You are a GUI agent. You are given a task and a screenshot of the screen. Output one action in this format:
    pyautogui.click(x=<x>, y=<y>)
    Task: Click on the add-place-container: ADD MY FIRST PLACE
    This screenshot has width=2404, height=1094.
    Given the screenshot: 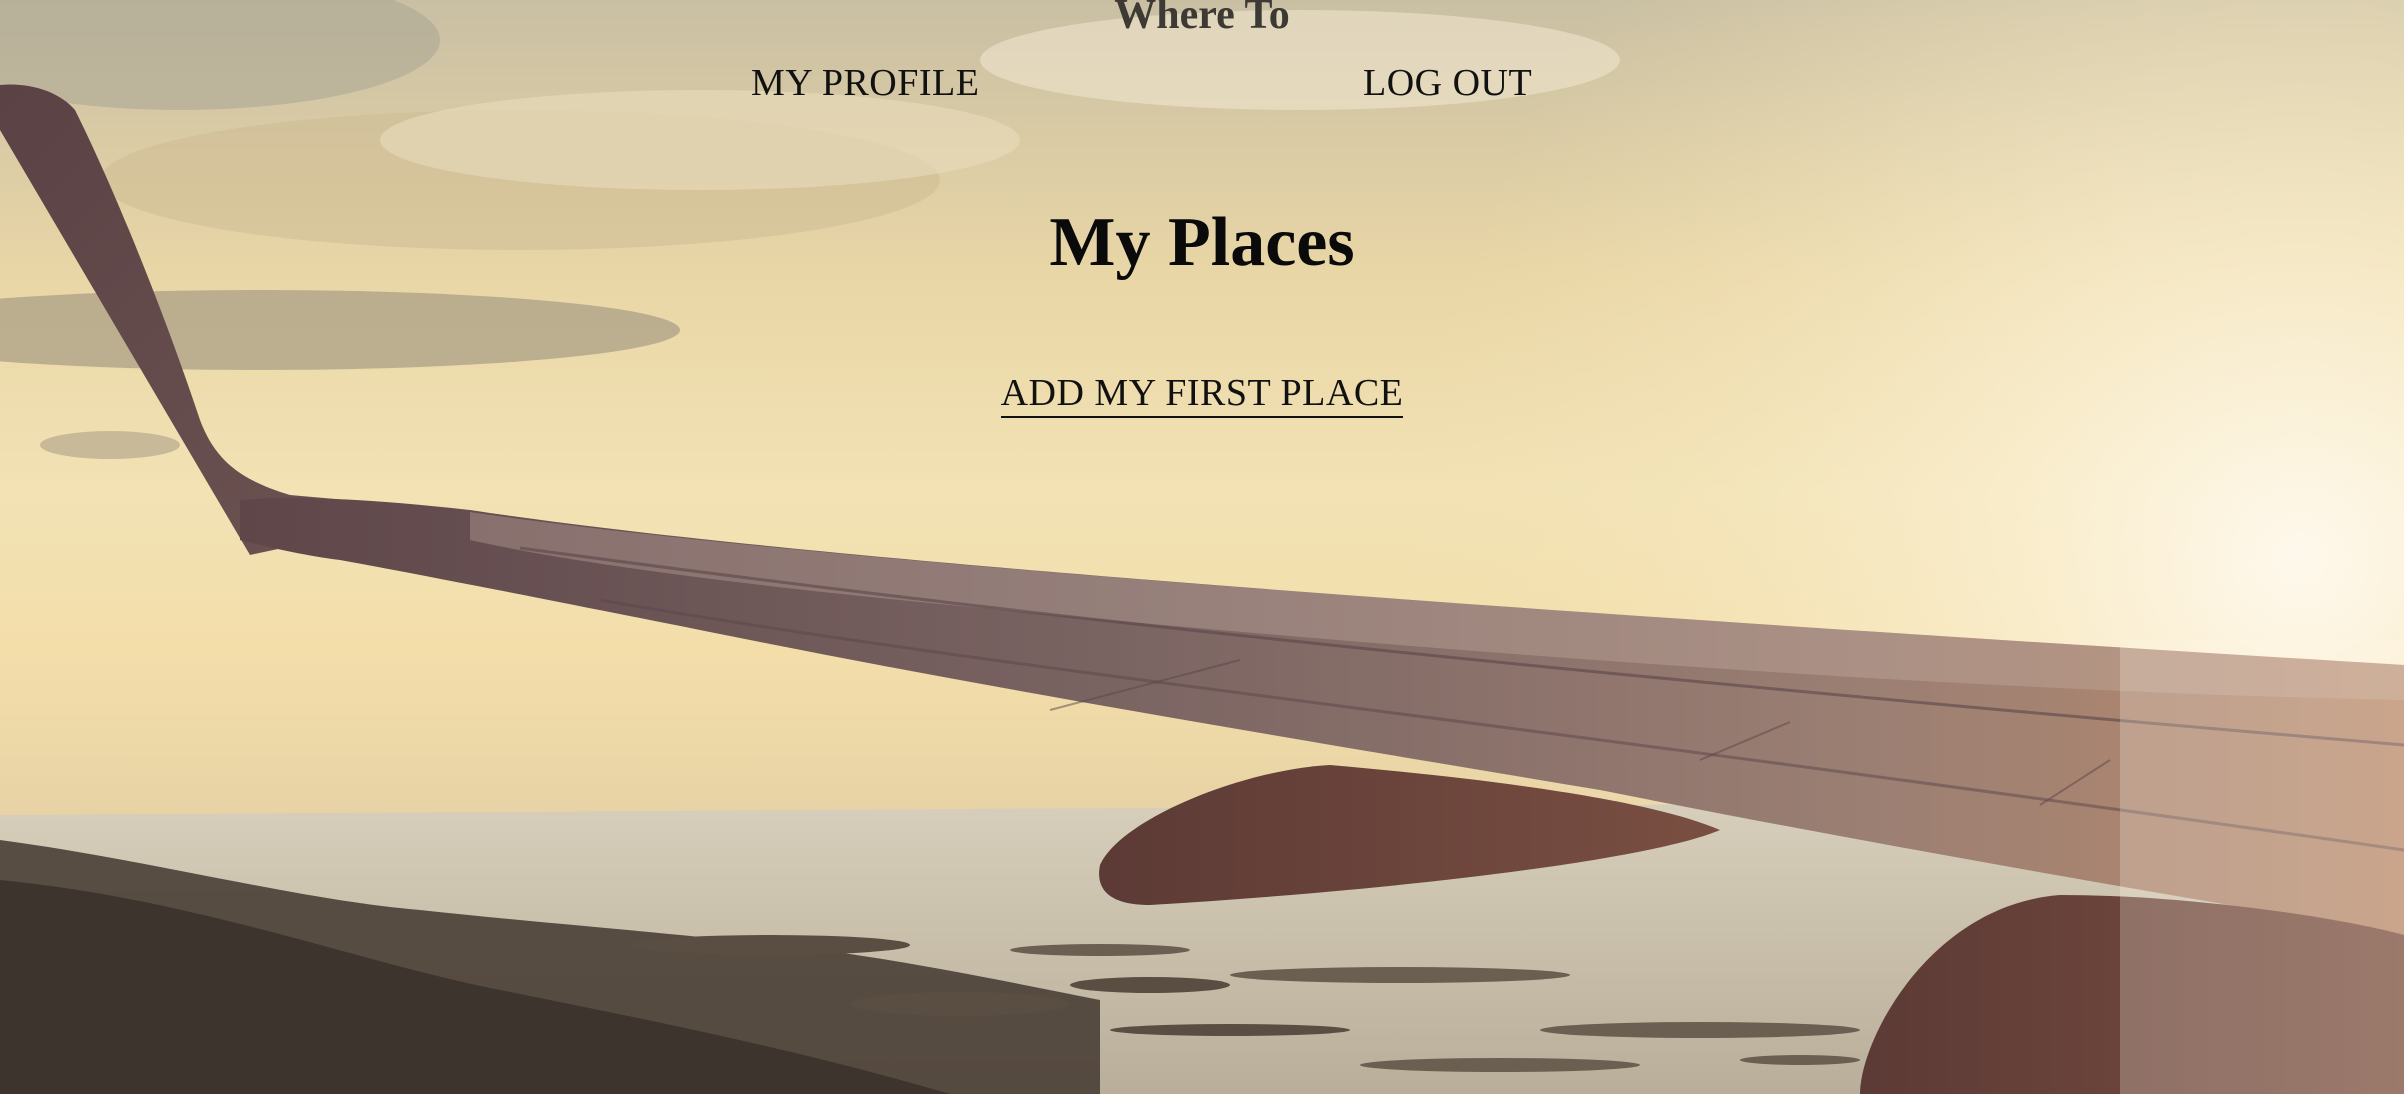 What is the action you would take?
    pyautogui.click(x=1202, y=395)
    